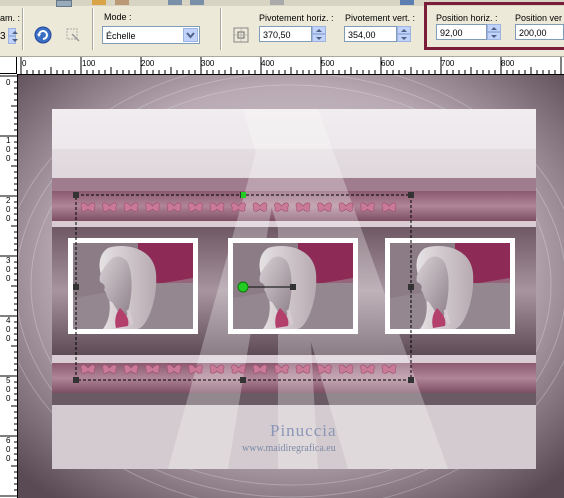  I want to click on pos-v-value: 200,00, so click(533, 33).